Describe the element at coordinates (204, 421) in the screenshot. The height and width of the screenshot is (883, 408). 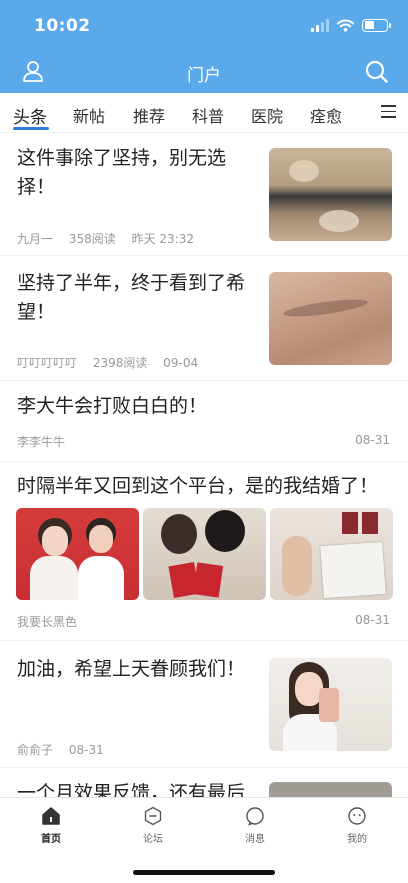
I see `list-item: 李大牛会打败白白的！ 李李牛牛 08-31` at that location.